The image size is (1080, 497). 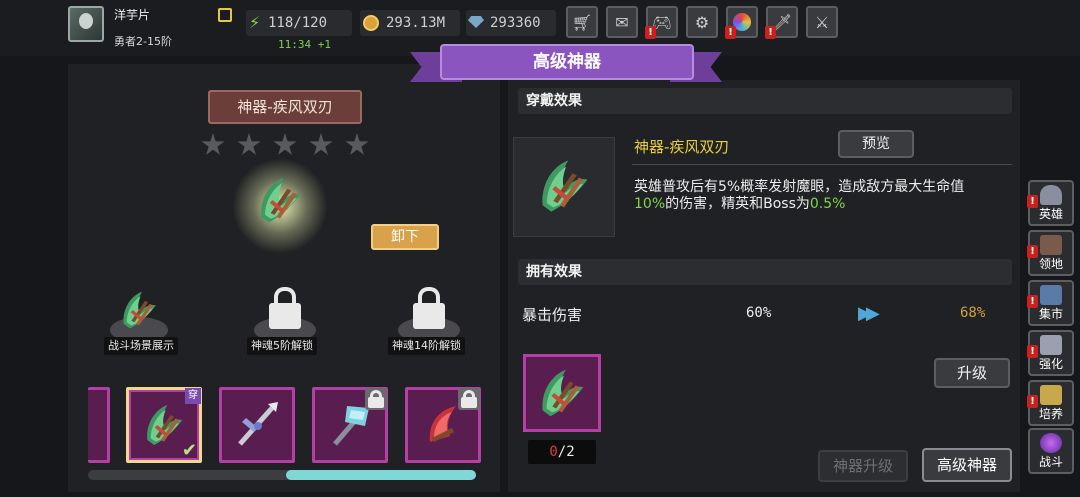 I want to click on shop-button: 🛒︎, so click(x=582, y=22).